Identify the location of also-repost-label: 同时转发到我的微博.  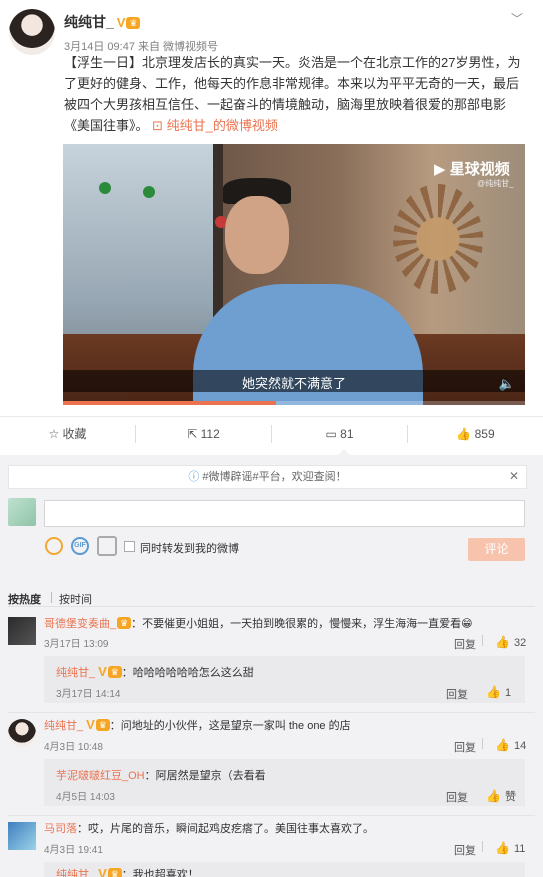
(189, 549).